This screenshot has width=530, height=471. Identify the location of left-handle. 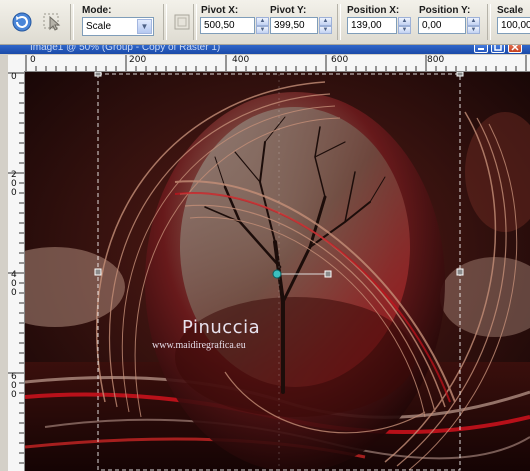
(98, 272).